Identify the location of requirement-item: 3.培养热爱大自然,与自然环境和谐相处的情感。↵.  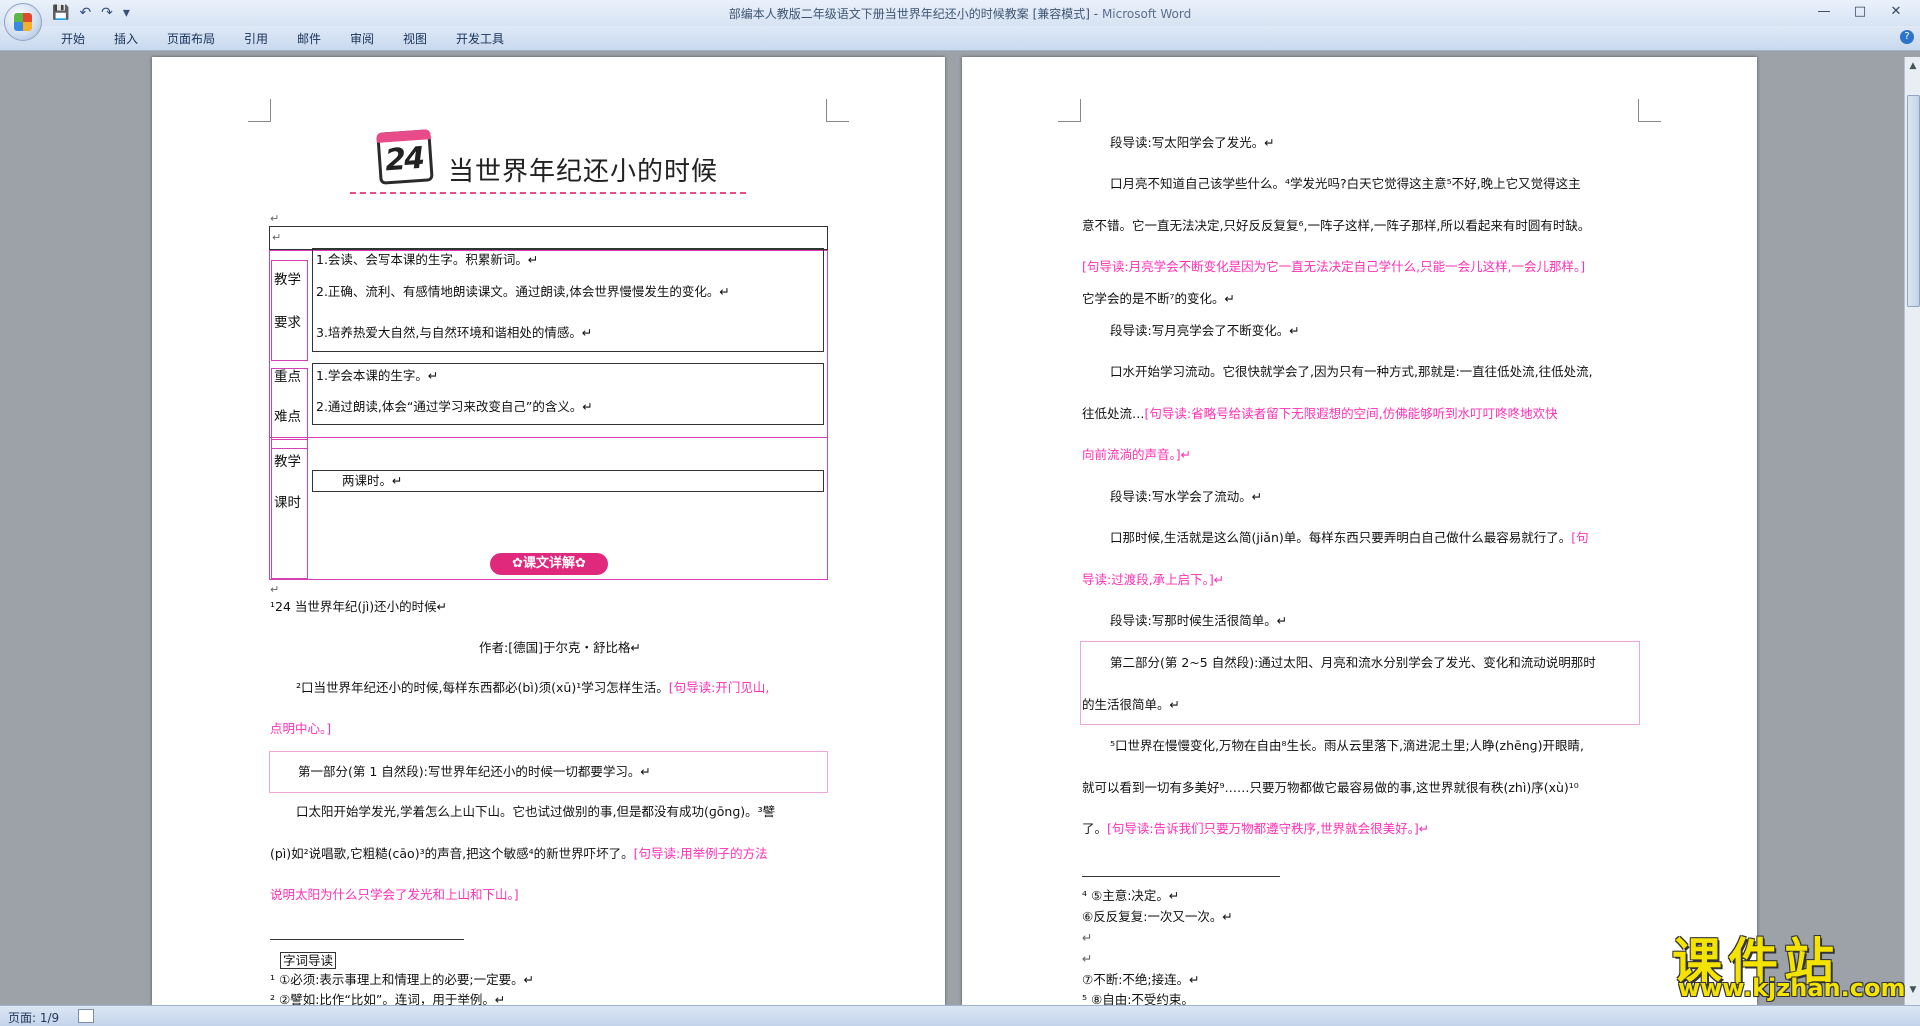
(454, 332).